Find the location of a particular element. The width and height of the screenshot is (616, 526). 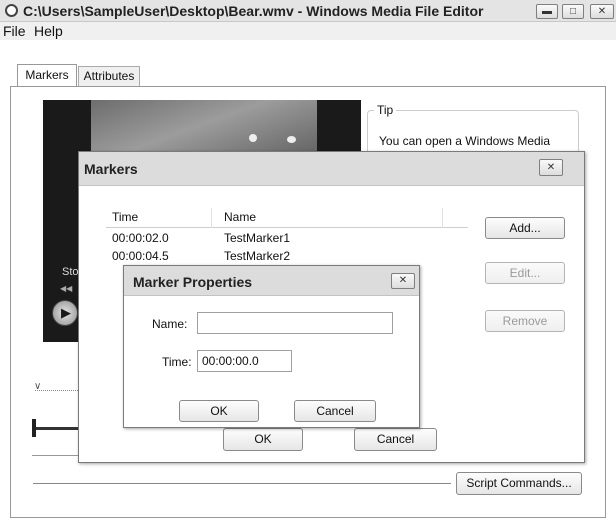

markers-cancel-button: Cancel is located at coordinates (395, 439).